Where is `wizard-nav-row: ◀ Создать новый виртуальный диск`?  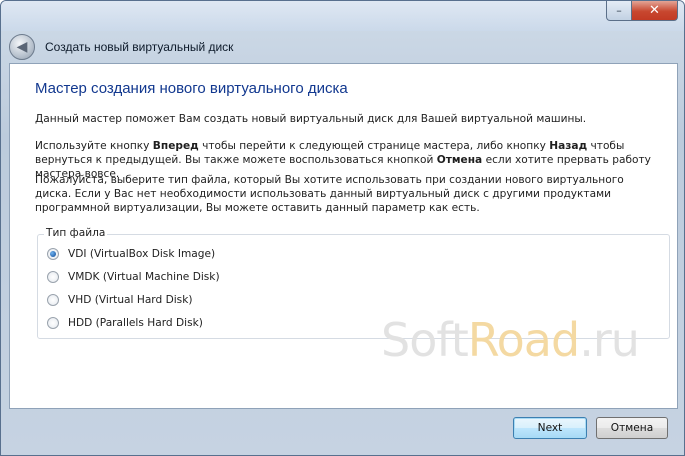 wizard-nav-row: ◀ Создать новый виртуальный диск is located at coordinates (343, 47).